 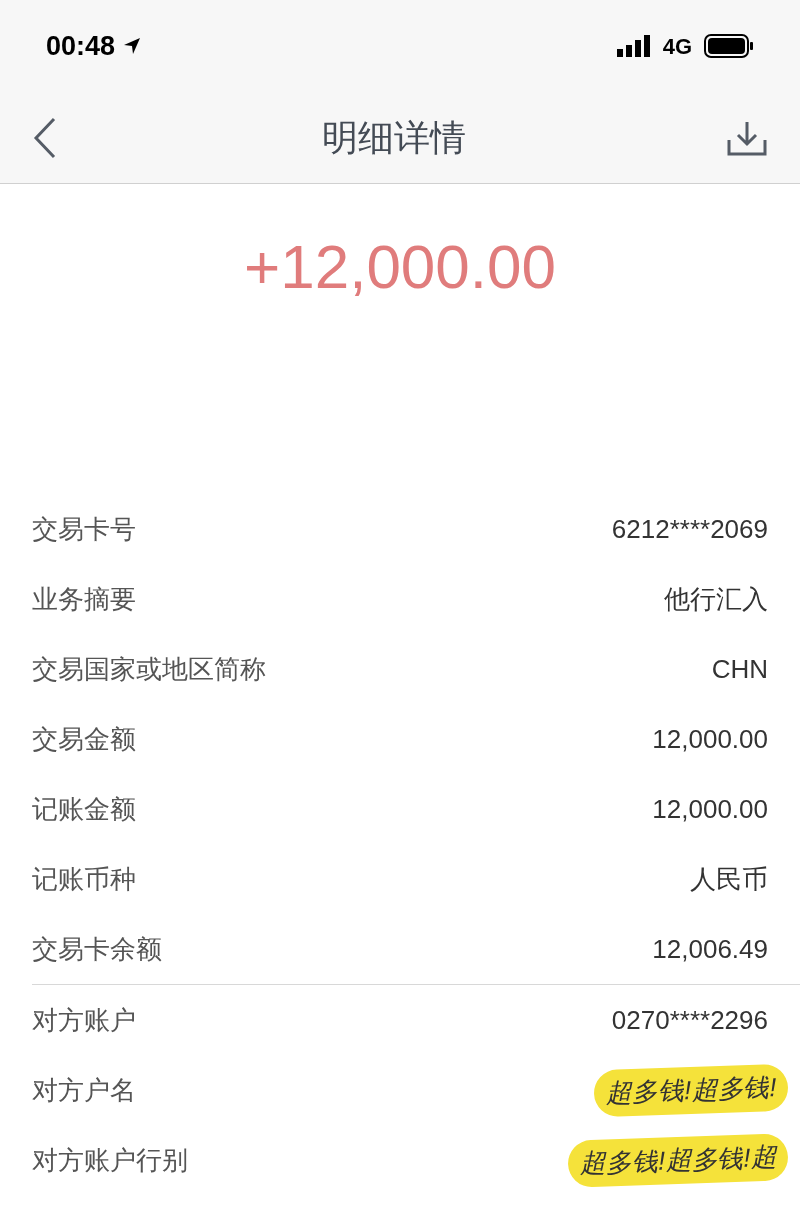 What do you see at coordinates (677, 46) in the screenshot?
I see `network-label: 4G` at bounding box center [677, 46].